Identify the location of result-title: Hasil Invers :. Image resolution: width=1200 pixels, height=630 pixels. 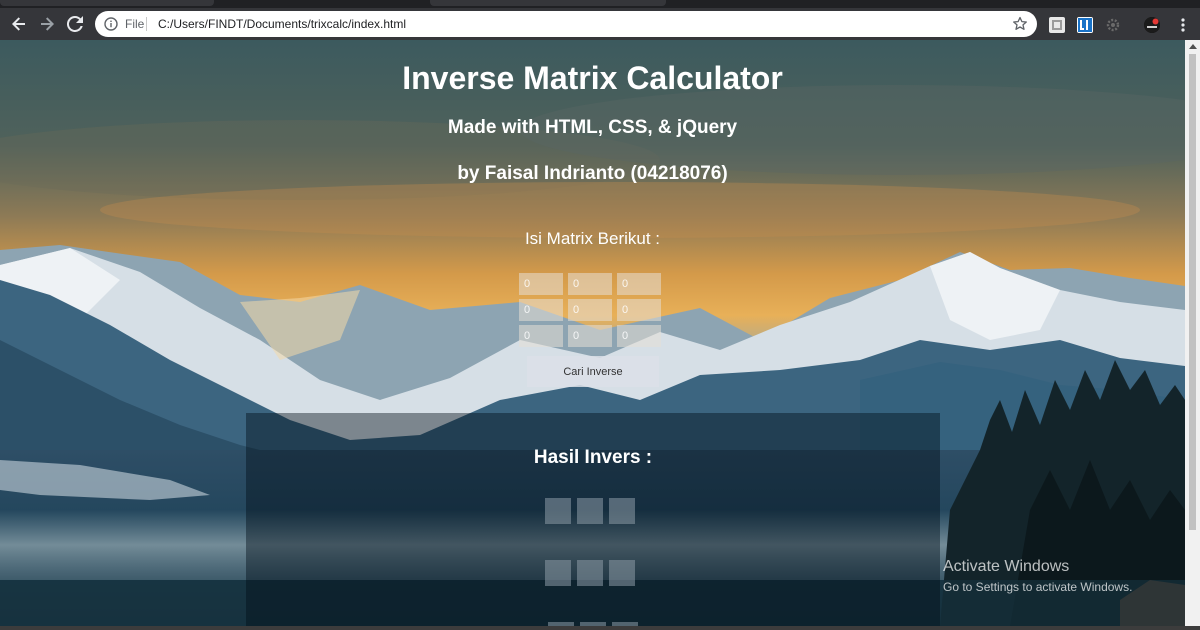
(593, 457).